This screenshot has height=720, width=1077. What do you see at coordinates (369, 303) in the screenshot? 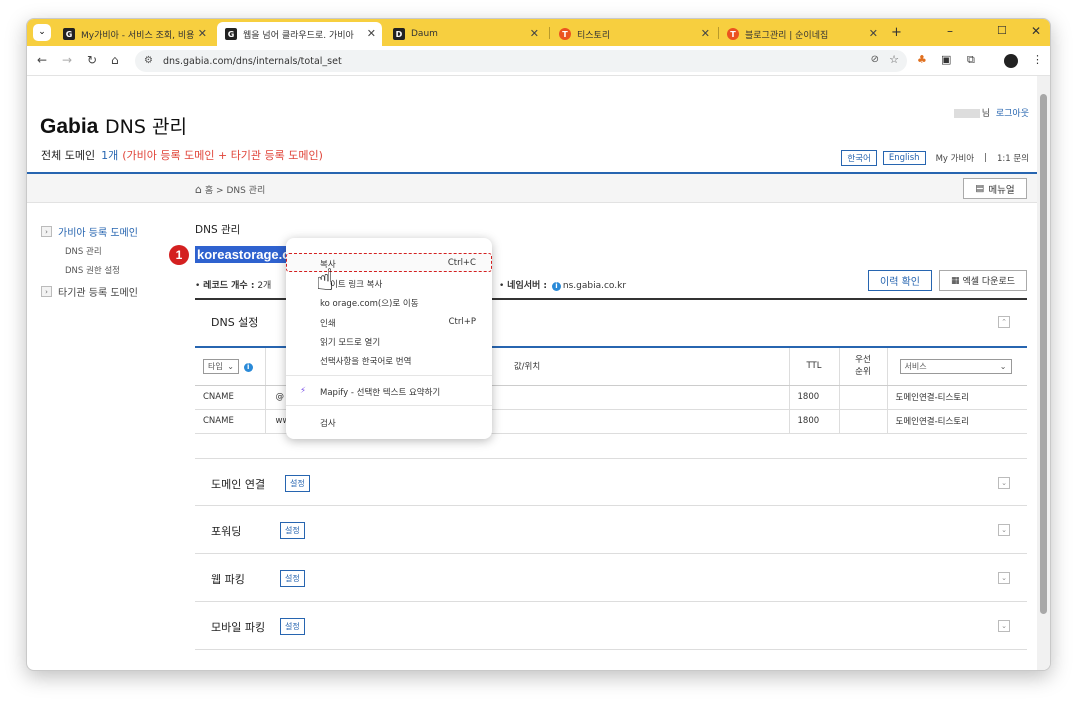
I see `menu-item-search: ko orage.com(으)로 이동` at bounding box center [369, 303].